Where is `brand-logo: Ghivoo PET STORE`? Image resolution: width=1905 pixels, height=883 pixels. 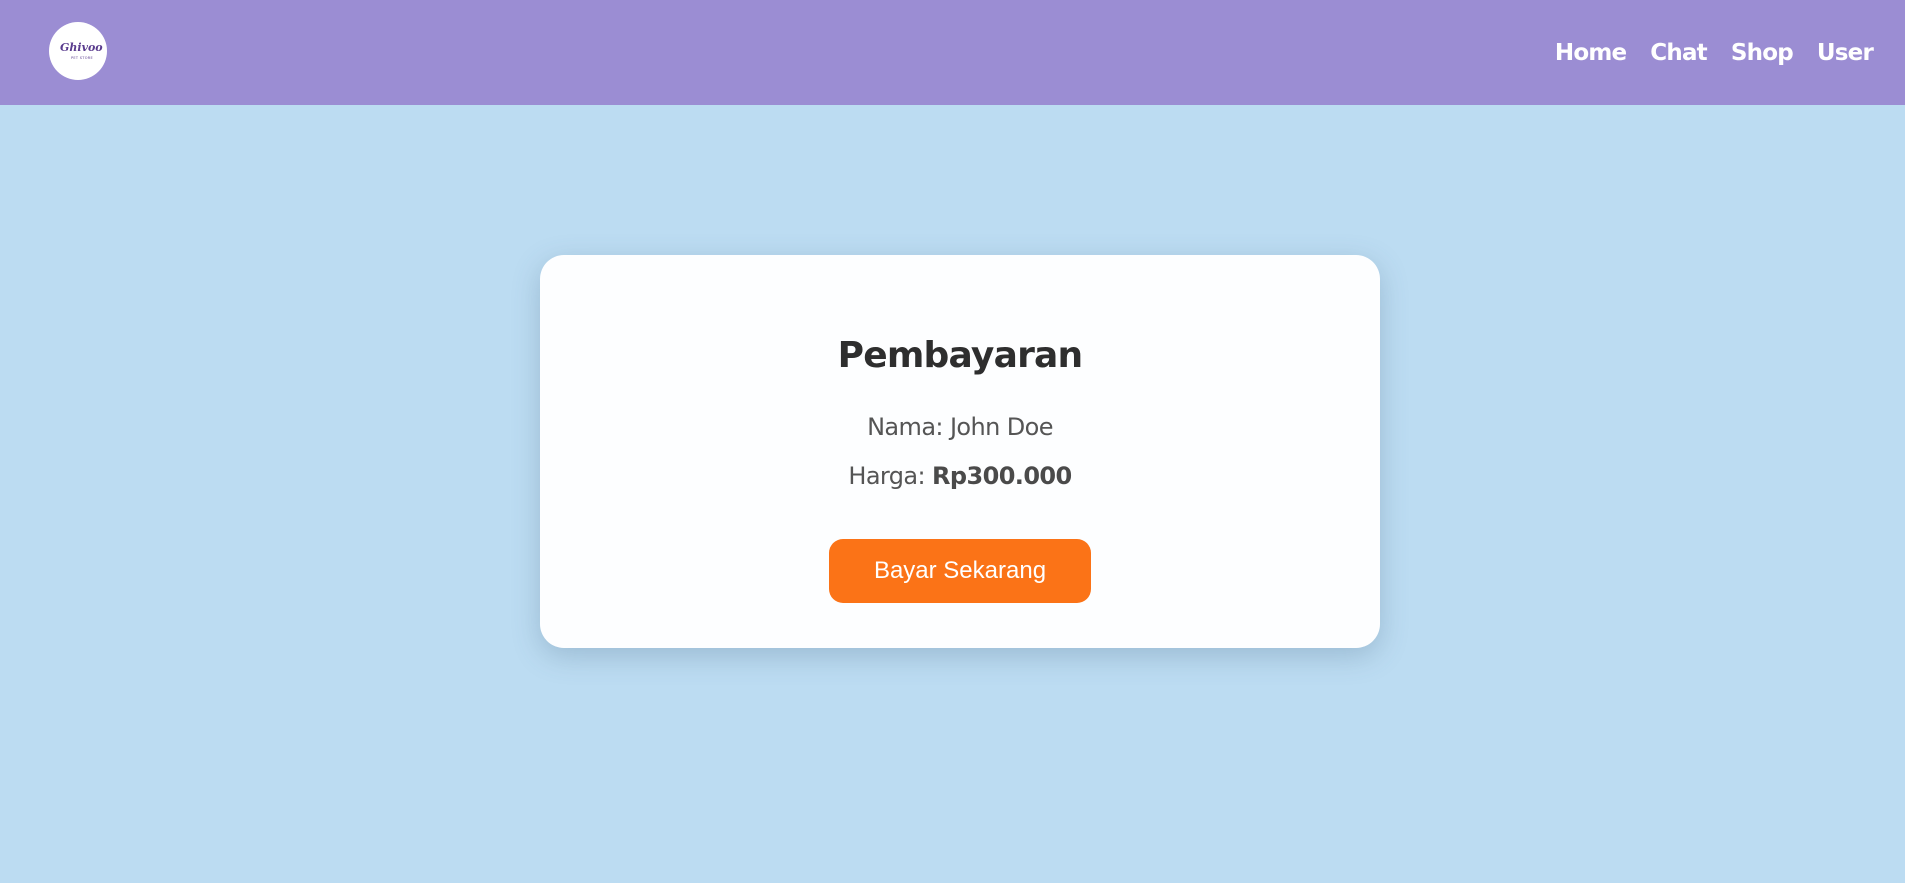
brand-logo: Ghivoo PET STORE is located at coordinates (78, 51).